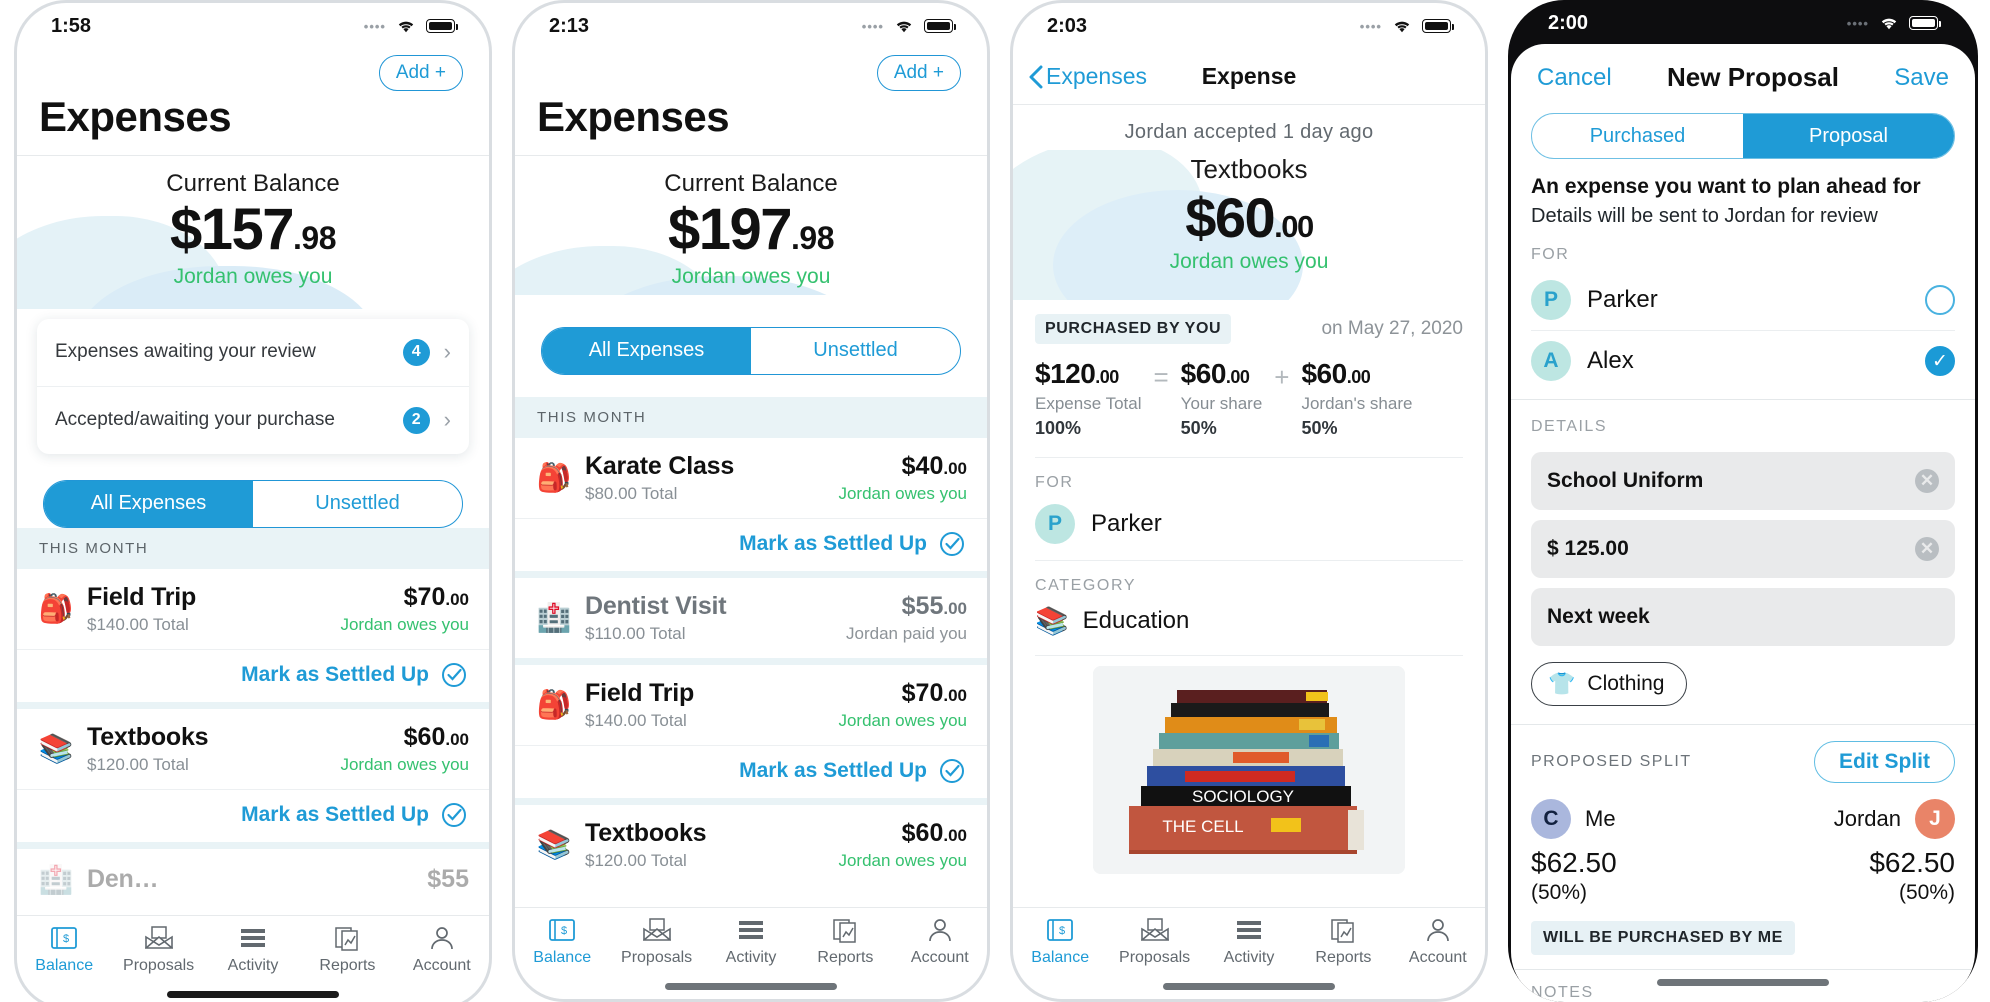  What do you see at coordinates (1202, 826) in the screenshot?
I see `svg-text: THE CELL` at bounding box center [1202, 826].